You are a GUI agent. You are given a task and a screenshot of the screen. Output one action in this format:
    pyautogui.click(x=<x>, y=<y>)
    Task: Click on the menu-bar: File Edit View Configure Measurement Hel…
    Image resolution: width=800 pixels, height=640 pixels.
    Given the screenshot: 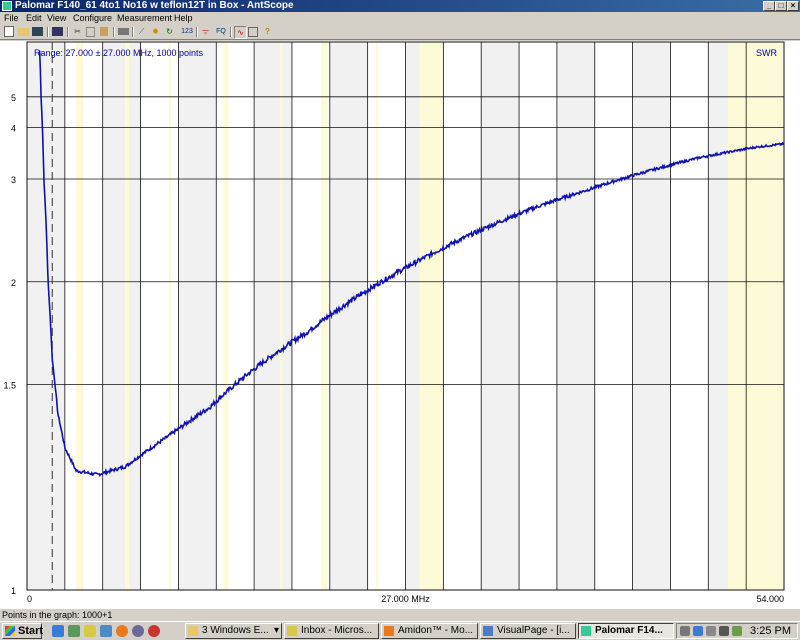 What is the action you would take?
    pyautogui.click(x=400, y=18)
    